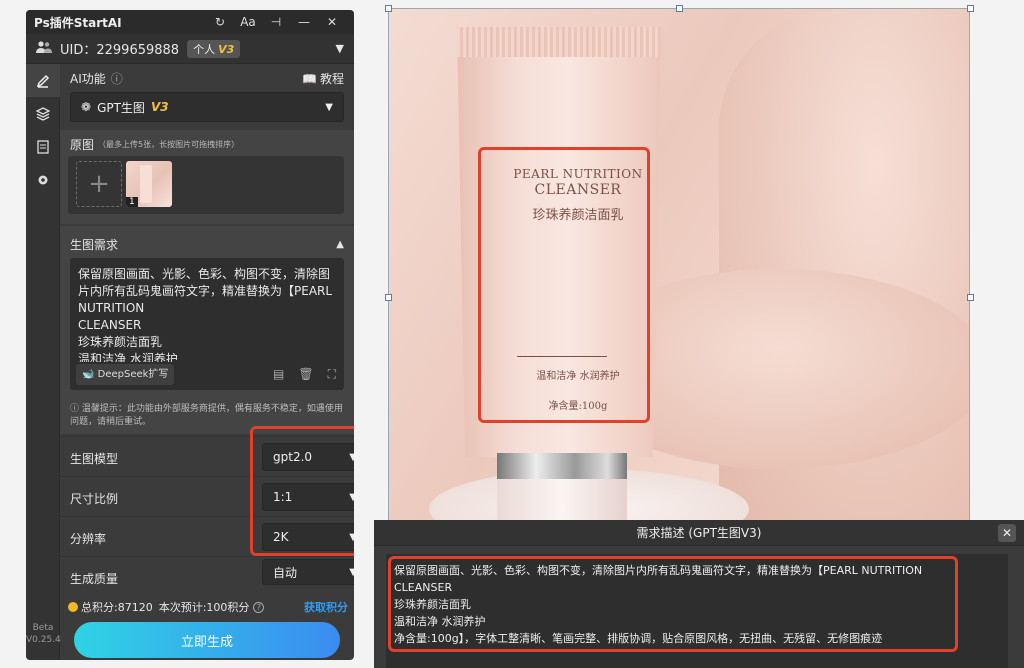 The height and width of the screenshot is (668, 1024). I want to click on gear-icon, so click(43, 179).